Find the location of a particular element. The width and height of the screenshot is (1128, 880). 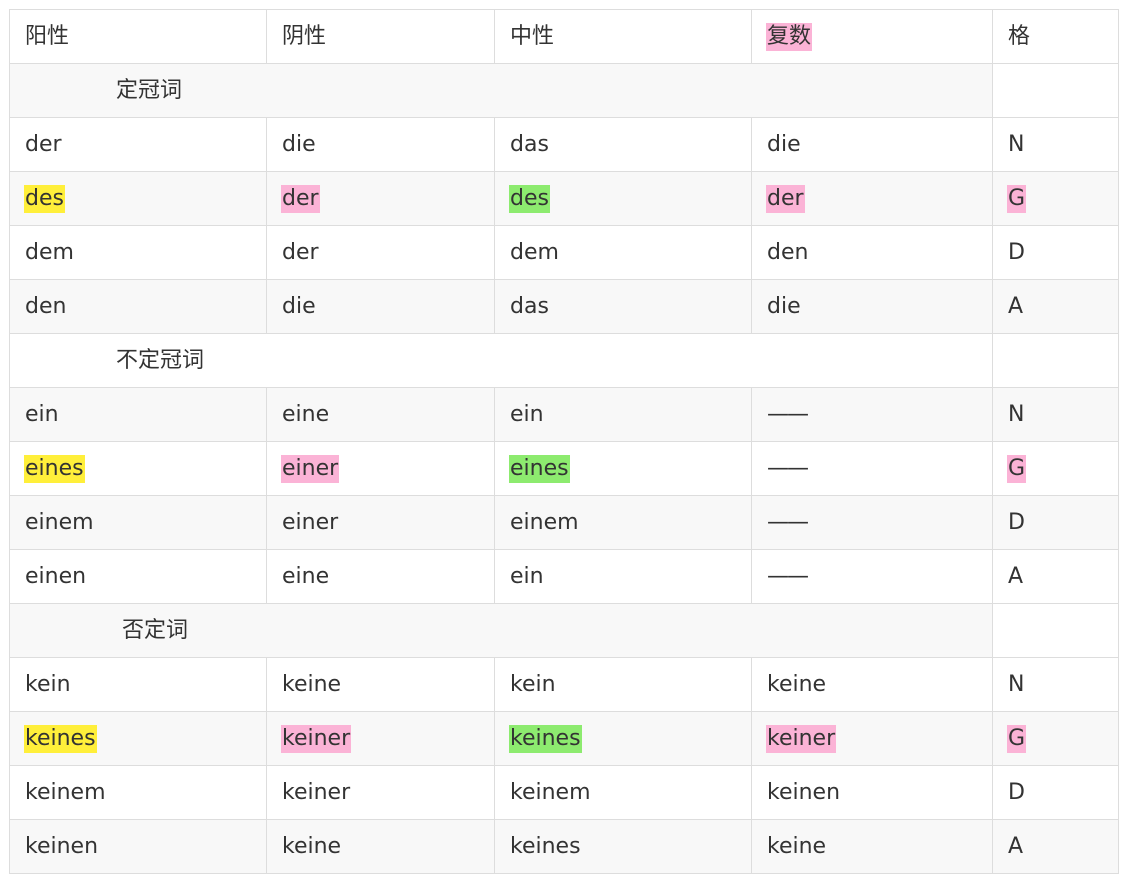

section-title: 定冠词 is located at coordinates (149, 90).